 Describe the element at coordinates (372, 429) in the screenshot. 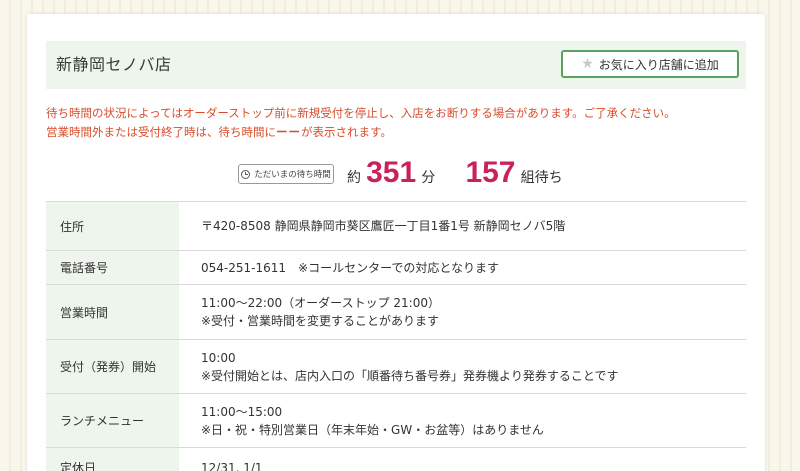

I see `lunch-note: ※日・祝・特別営業日（年末年始・GW・お盆等）はありません` at that location.